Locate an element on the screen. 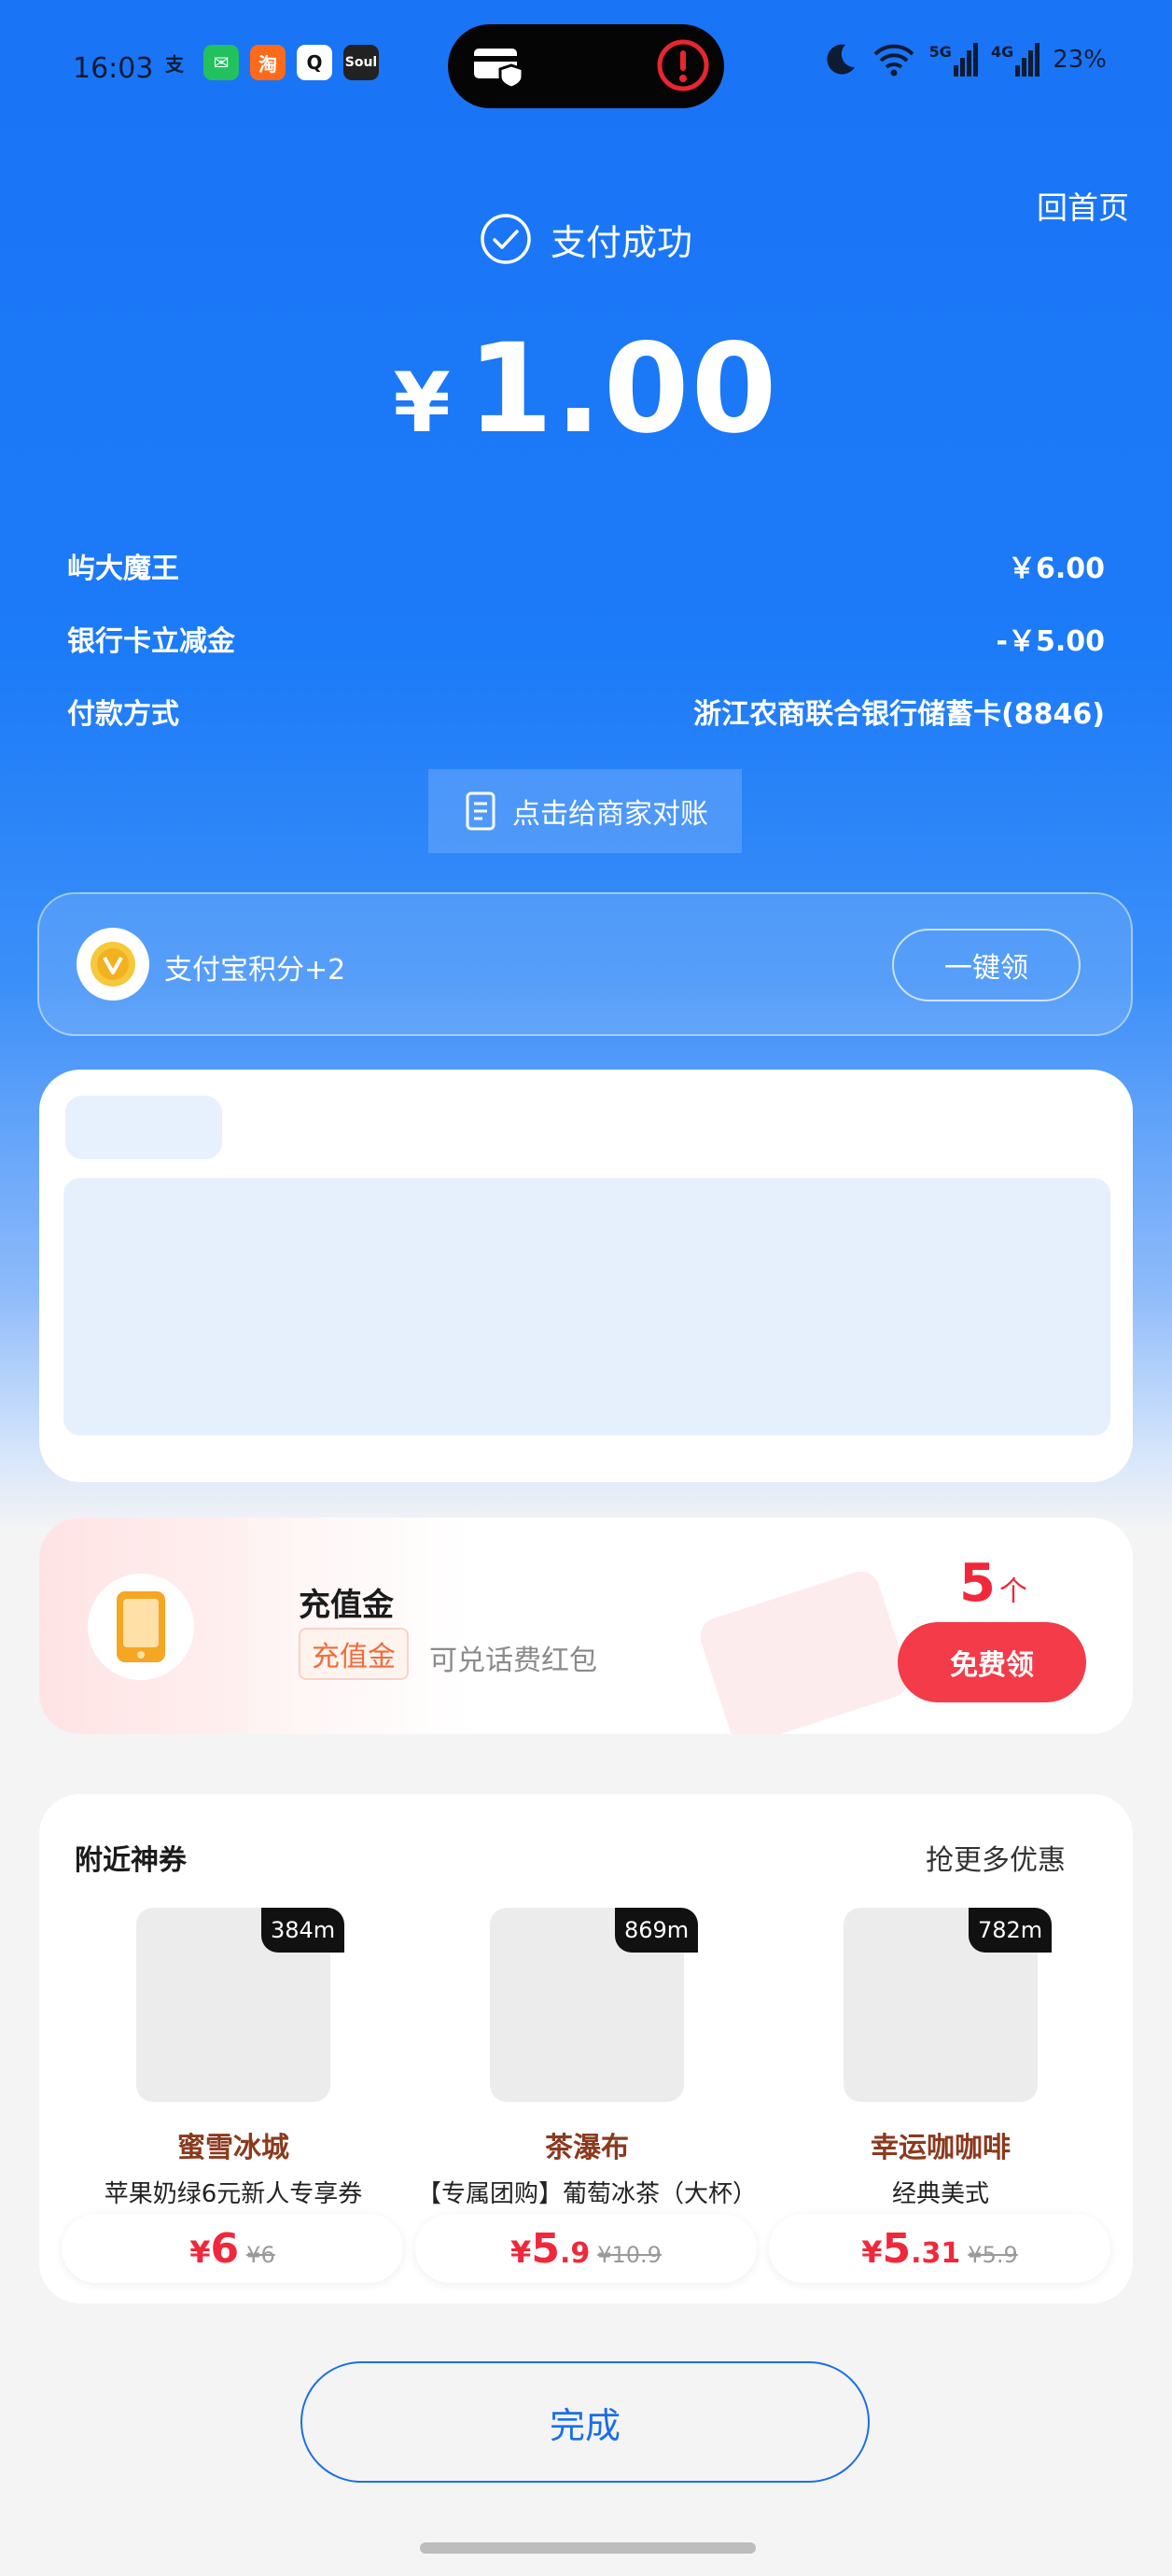 This screenshot has height=2576, width=1172. coupon-shop-name: 茶瀑布 is located at coordinates (587, 2148).